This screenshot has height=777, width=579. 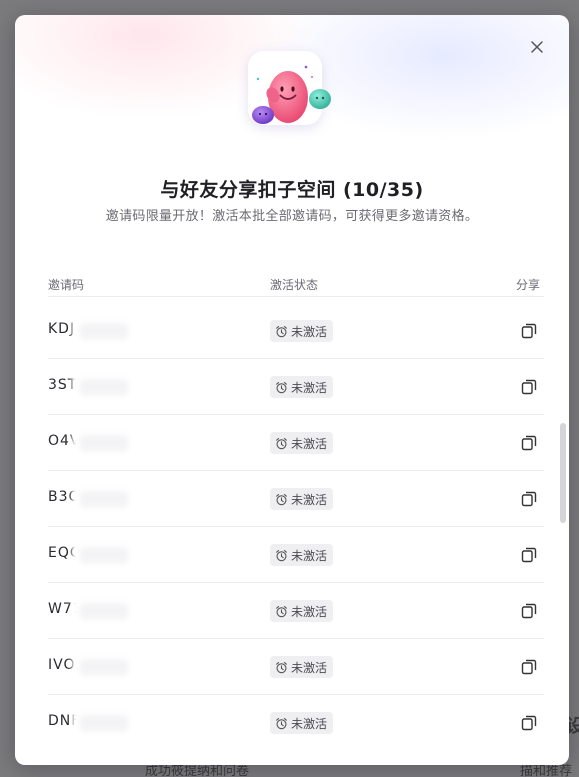 I want to click on table-row: B3C 未激活, so click(x=296, y=499).